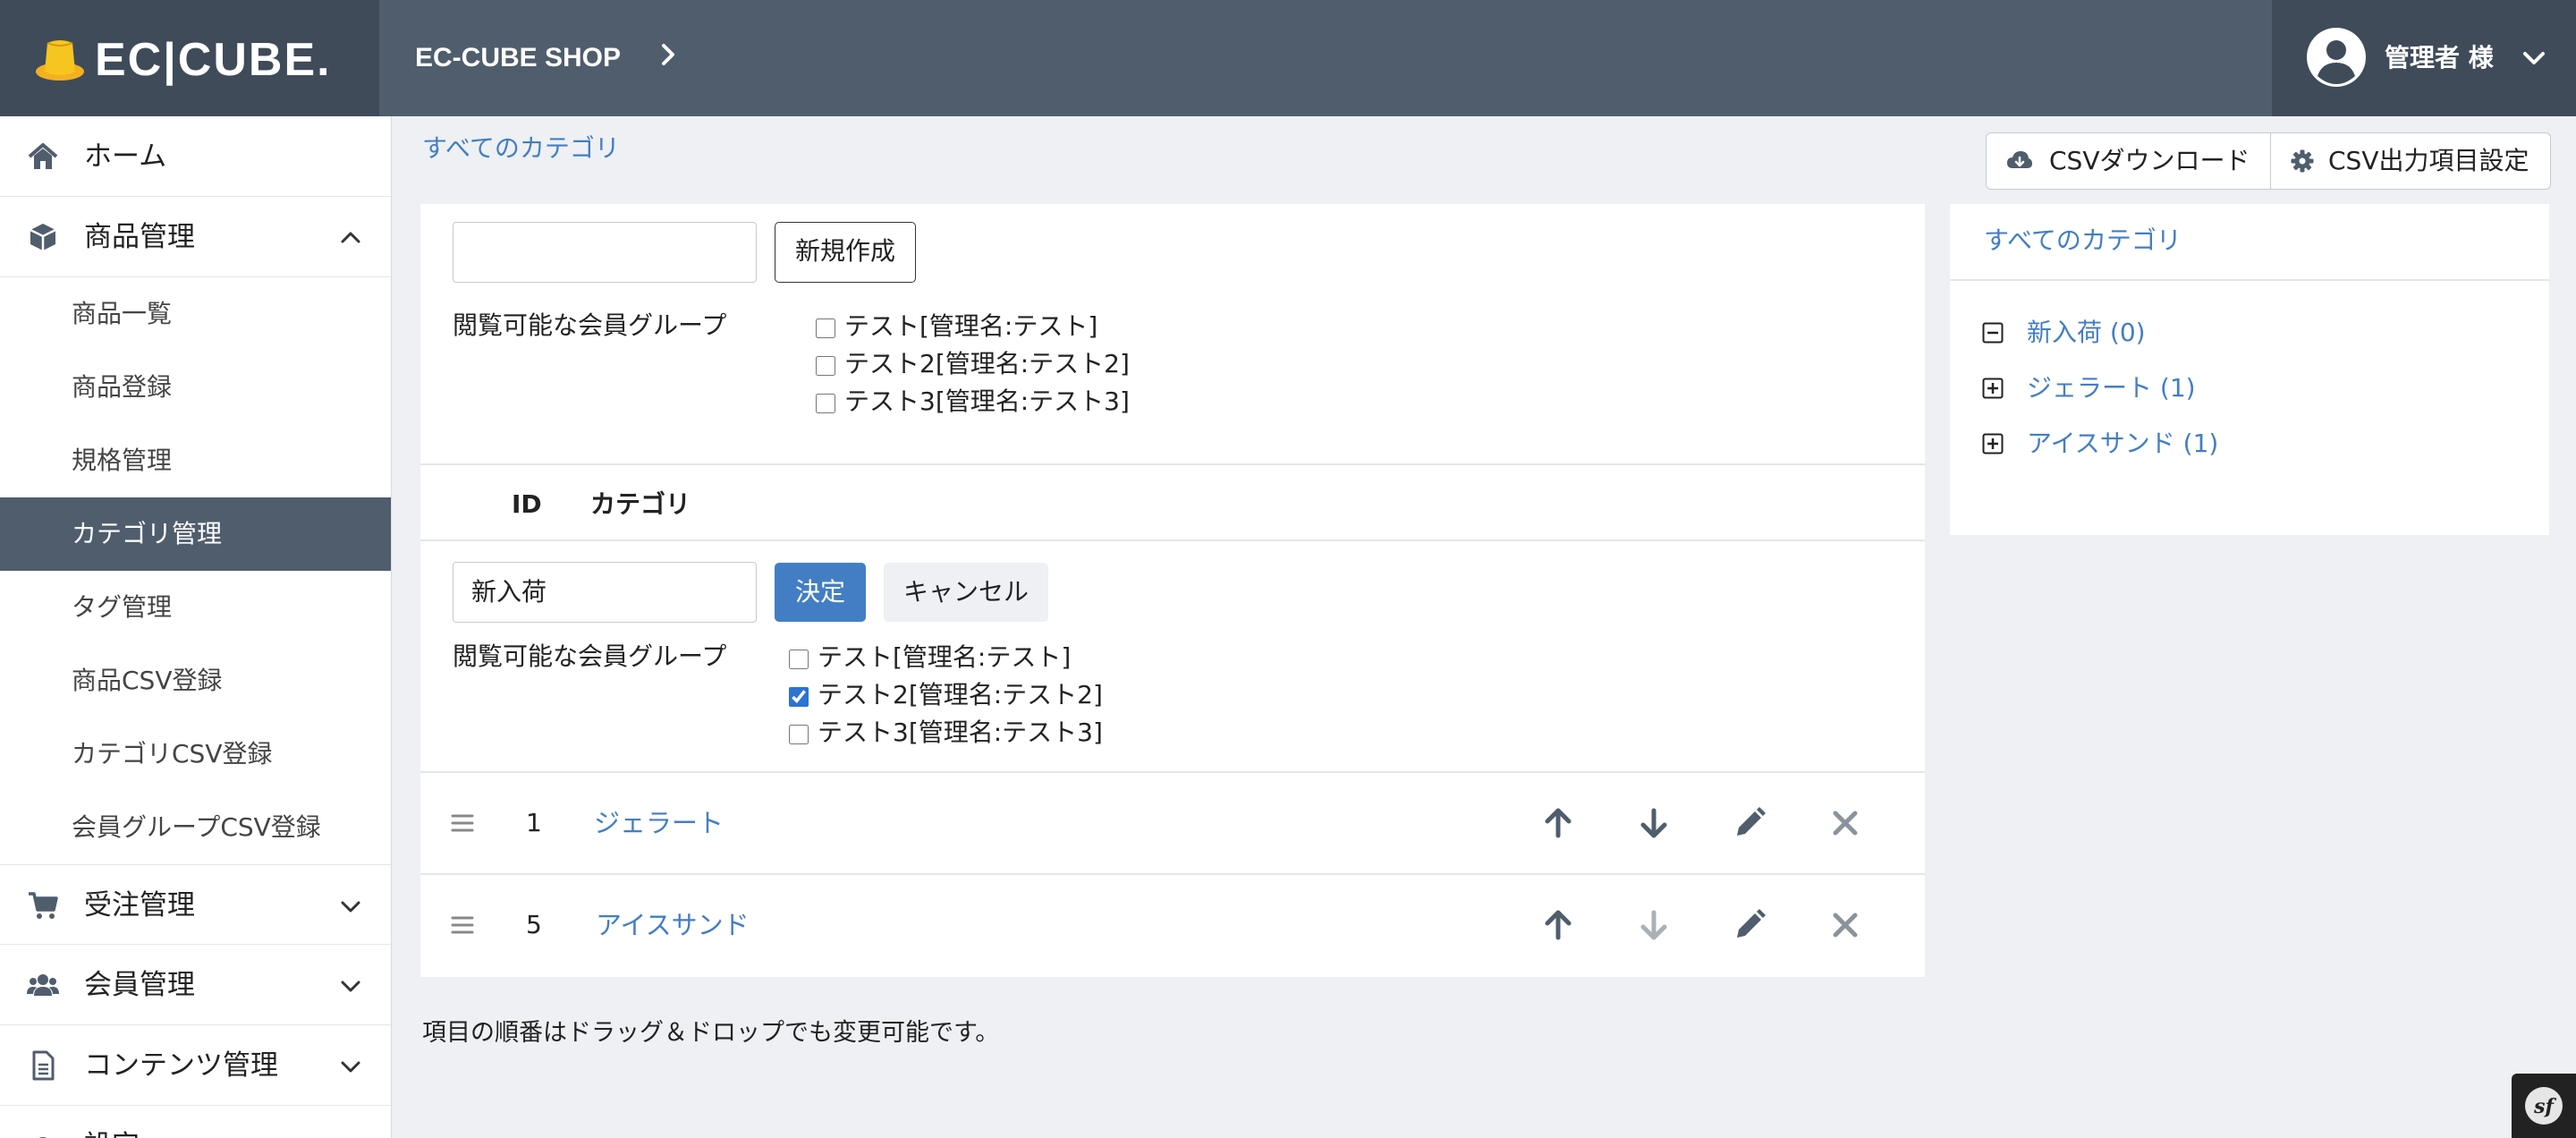 Image resolution: width=2576 pixels, height=1138 pixels. Describe the element at coordinates (195, 314) in the screenshot. I see `sidebar-subitem-product-list: 商品一覧` at that location.